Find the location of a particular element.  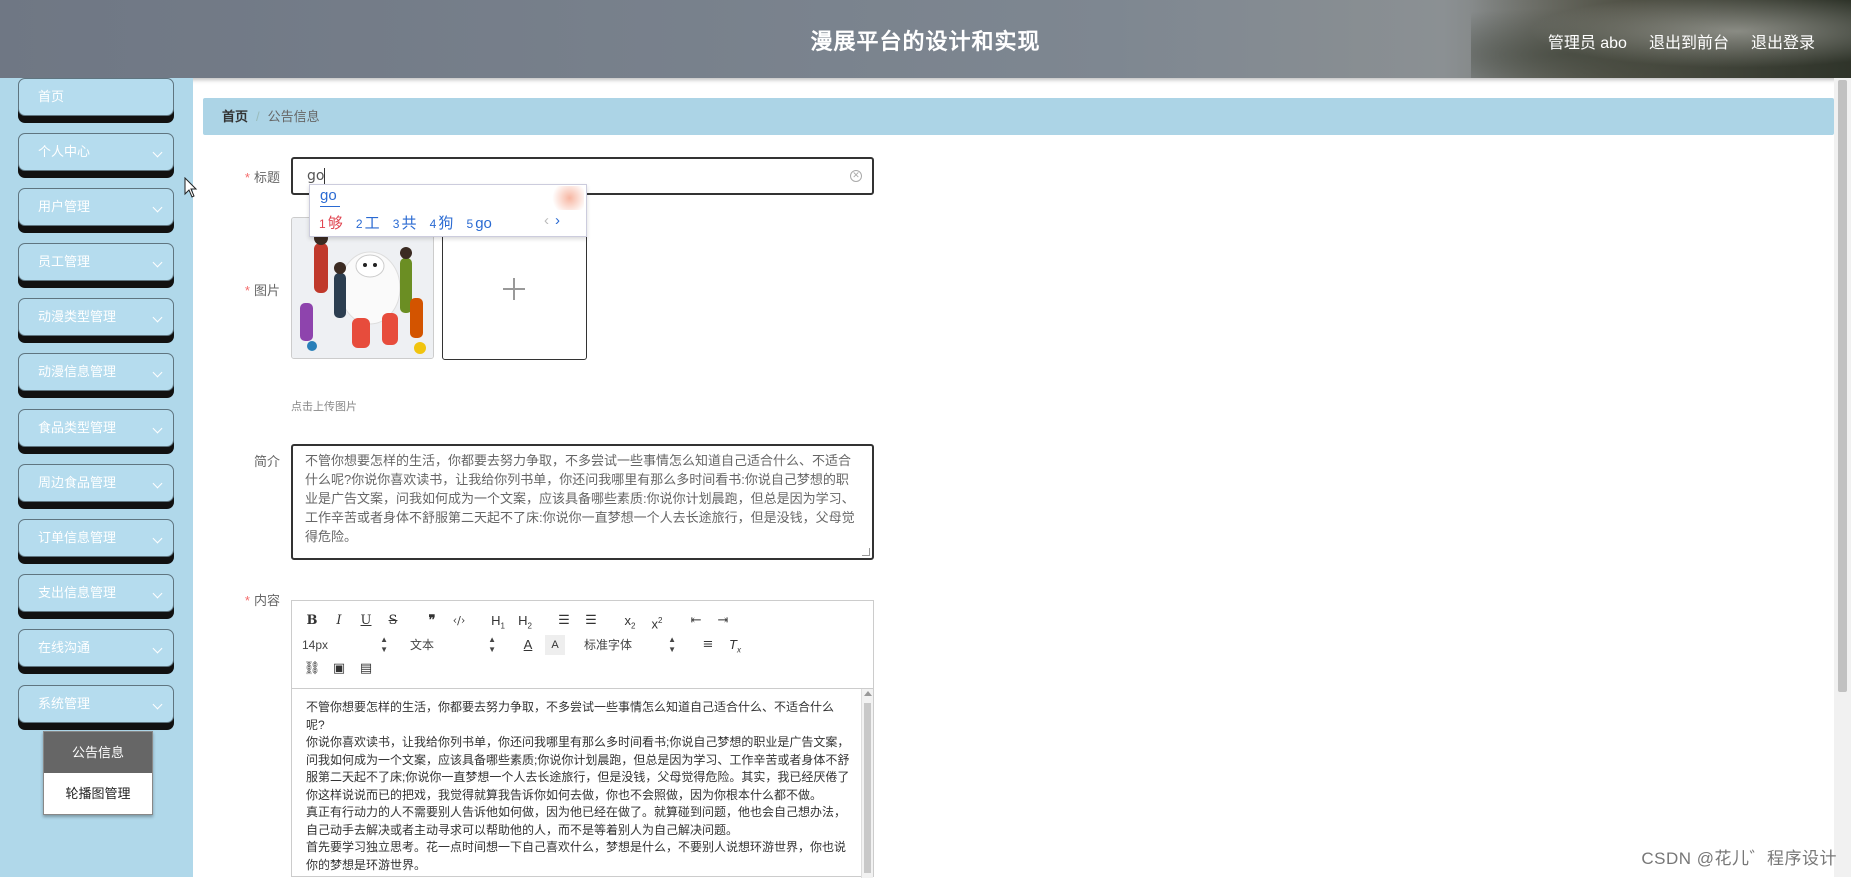

ime-candidate-list: 1够 2工 3共 4狗 5 go is located at coordinates (410, 222).